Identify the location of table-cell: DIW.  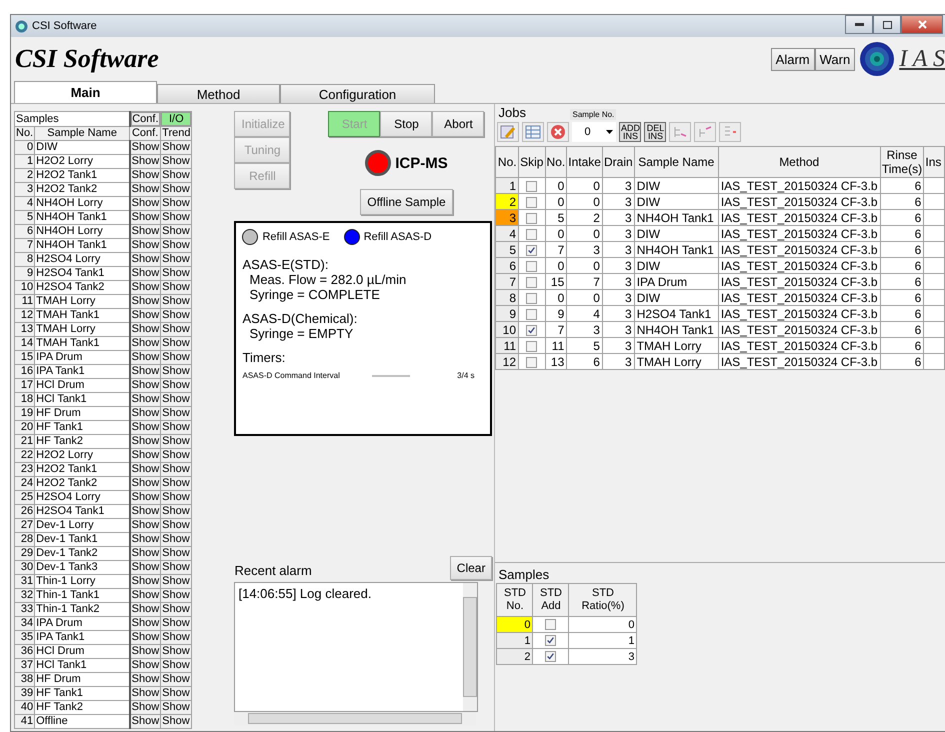
(82, 147).